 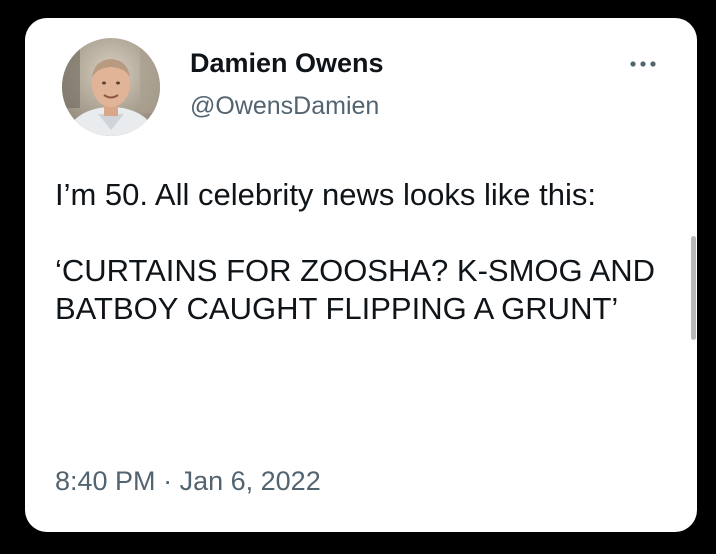 I want to click on author-handle: @OwensDamien, so click(x=284, y=106).